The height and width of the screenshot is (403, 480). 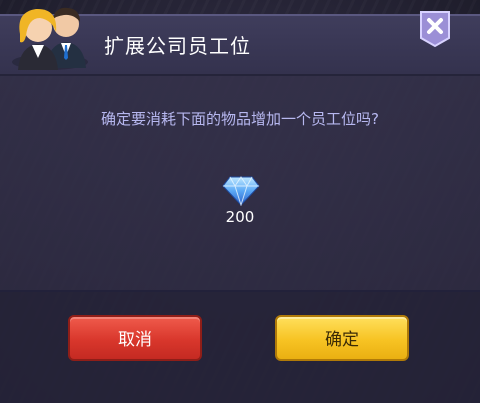 I want to click on cancel-button: 取消, so click(x=135, y=338).